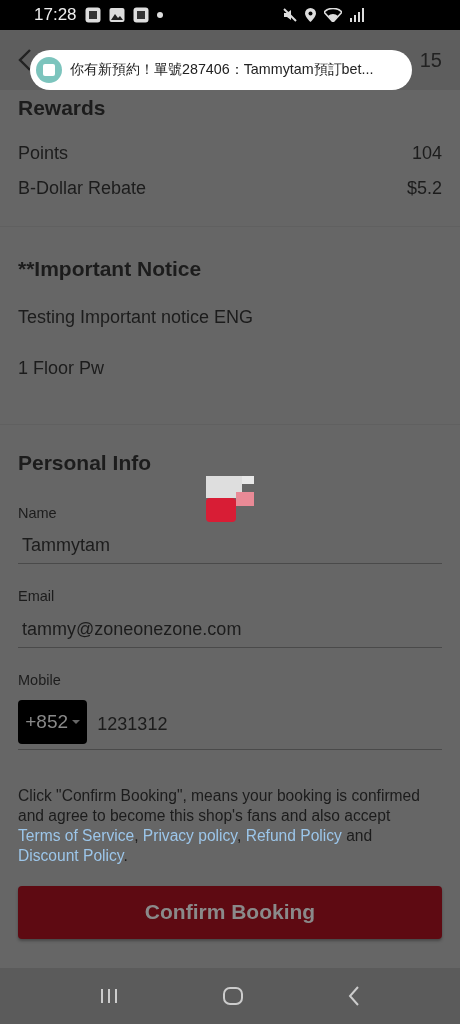 Image resolution: width=460 pixels, height=1024 pixels. What do you see at coordinates (116, 15) in the screenshot?
I see `image-icon` at bounding box center [116, 15].